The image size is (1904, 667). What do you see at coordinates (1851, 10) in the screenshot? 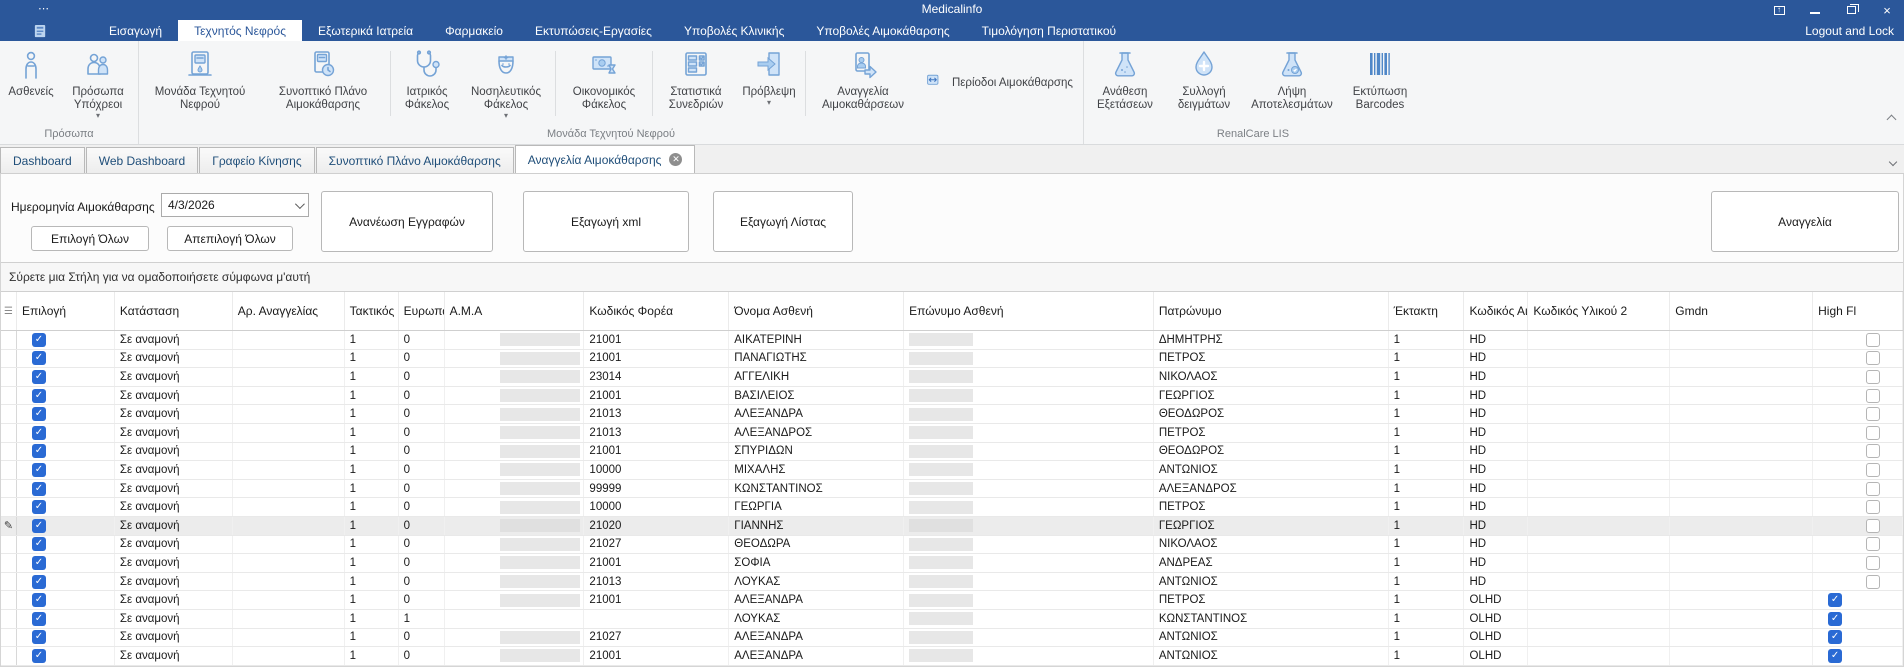
I see `restore-button` at bounding box center [1851, 10].